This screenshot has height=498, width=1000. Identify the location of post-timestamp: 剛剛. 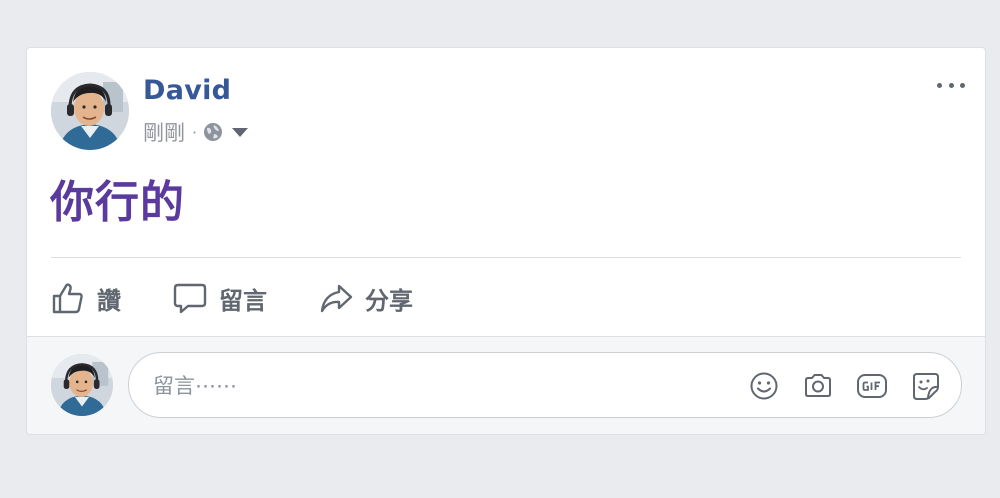
(164, 132).